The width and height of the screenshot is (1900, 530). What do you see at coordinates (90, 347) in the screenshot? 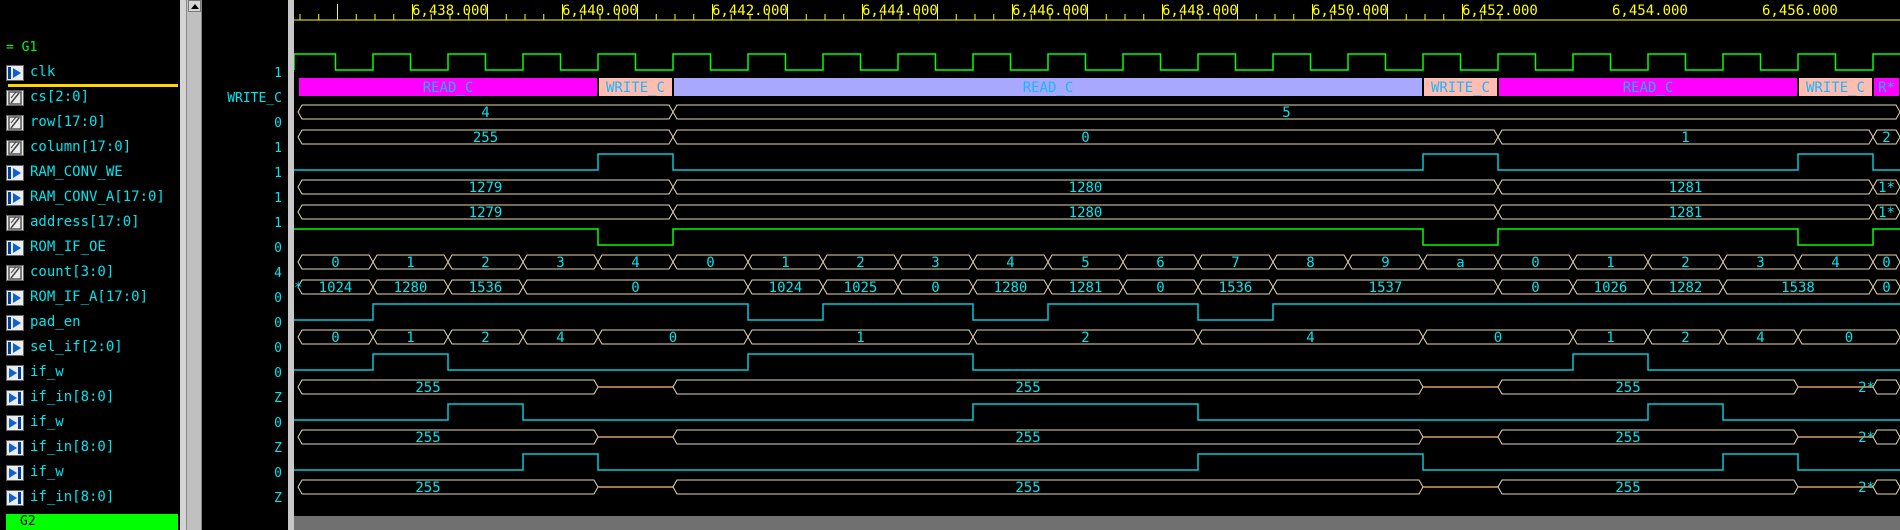
I see `signal-row: sel_if[2:0]` at bounding box center [90, 347].